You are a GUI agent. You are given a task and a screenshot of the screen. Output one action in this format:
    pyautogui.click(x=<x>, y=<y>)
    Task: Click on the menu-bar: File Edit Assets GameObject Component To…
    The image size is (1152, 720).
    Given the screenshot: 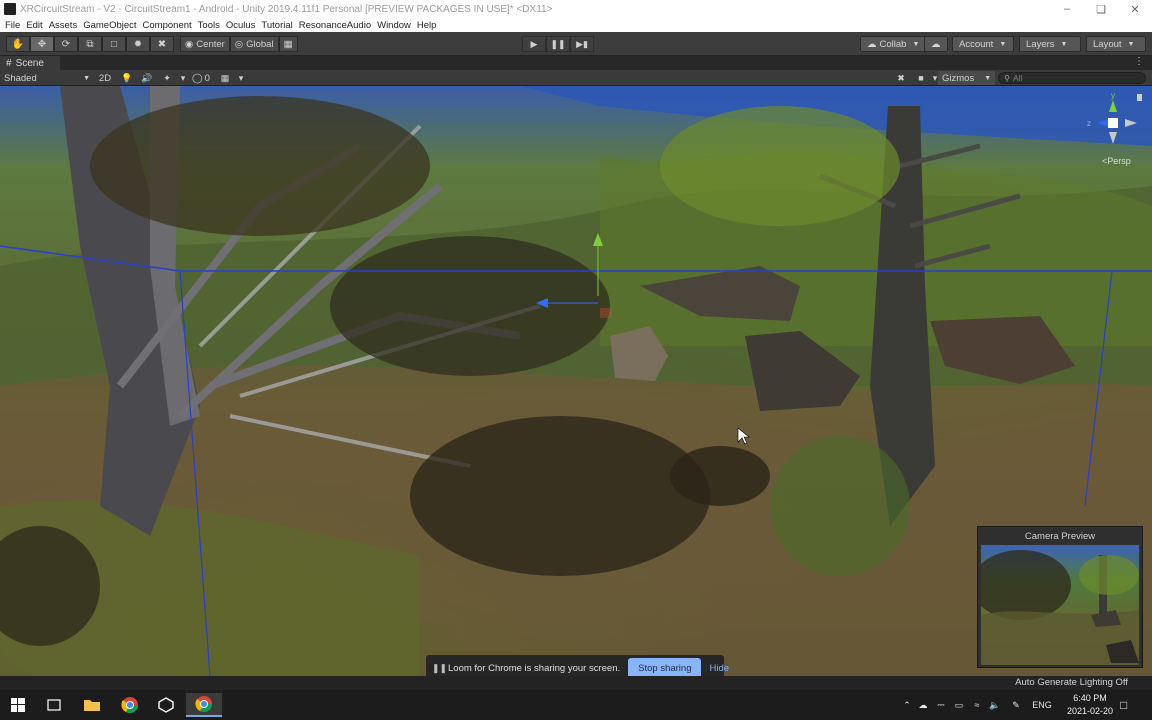 What is the action you would take?
    pyautogui.click(x=576, y=25)
    